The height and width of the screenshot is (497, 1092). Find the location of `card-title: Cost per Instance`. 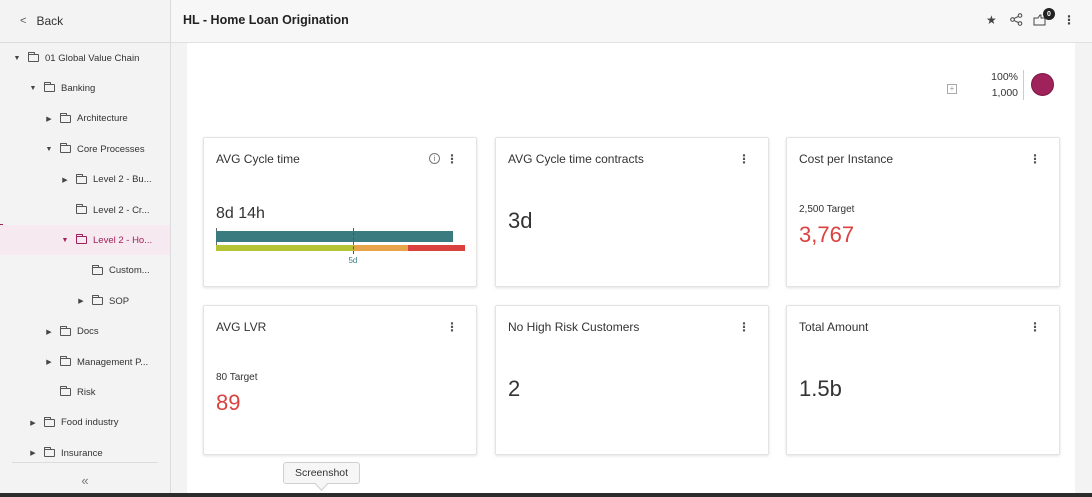

card-title: Cost per Instance is located at coordinates (846, 159).